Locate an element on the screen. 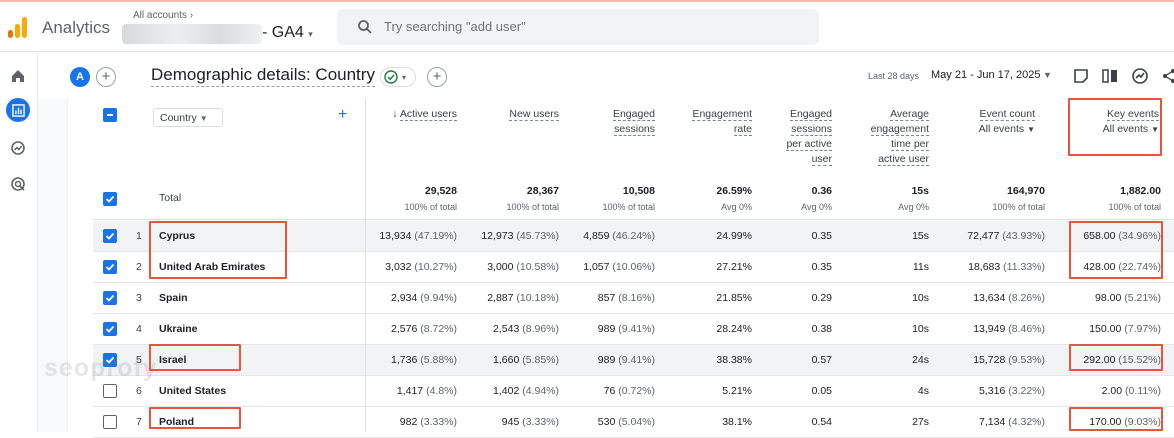 The image size is (1174, 438). advertising-icon is located at coordinates (18, 184).